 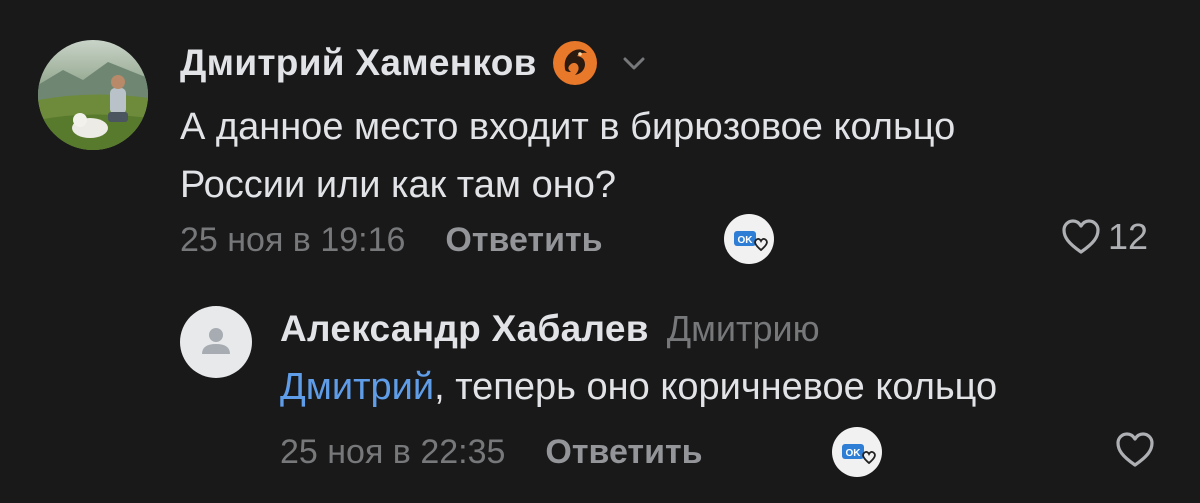 I want to click on comment-date: 25 ноя в 19:16, so click(x=292, y=240).